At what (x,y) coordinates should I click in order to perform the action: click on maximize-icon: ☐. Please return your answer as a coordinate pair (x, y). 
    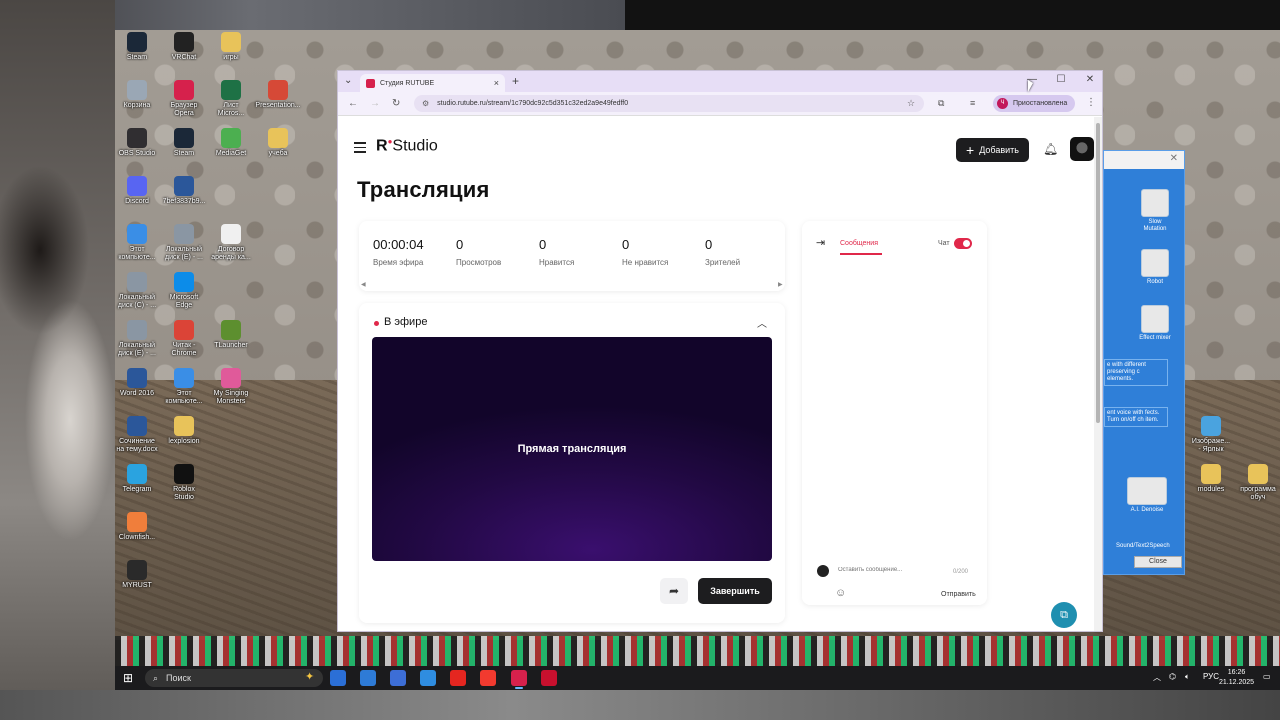
    Looking at the image, I should click on (1061, 79).